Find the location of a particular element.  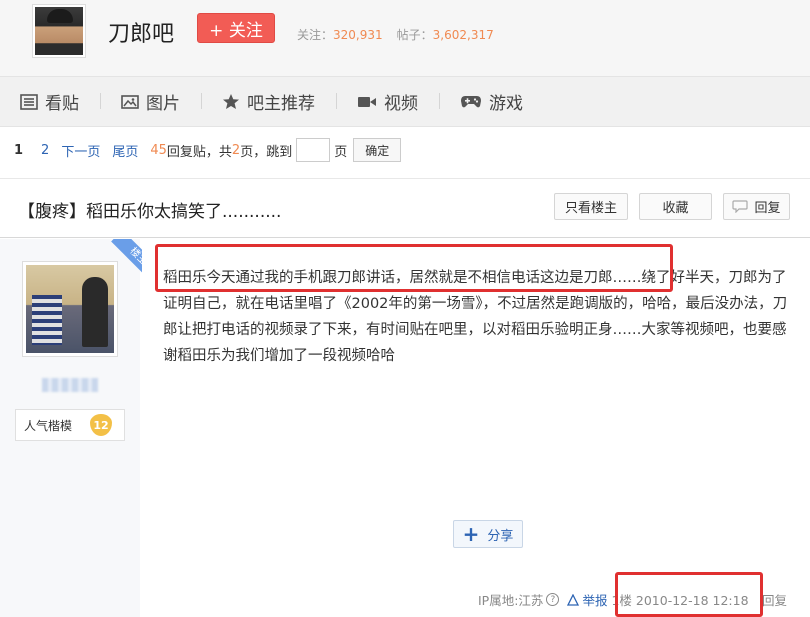

level-badge: 人气楷模 12 is located at coordinates (70, 425).